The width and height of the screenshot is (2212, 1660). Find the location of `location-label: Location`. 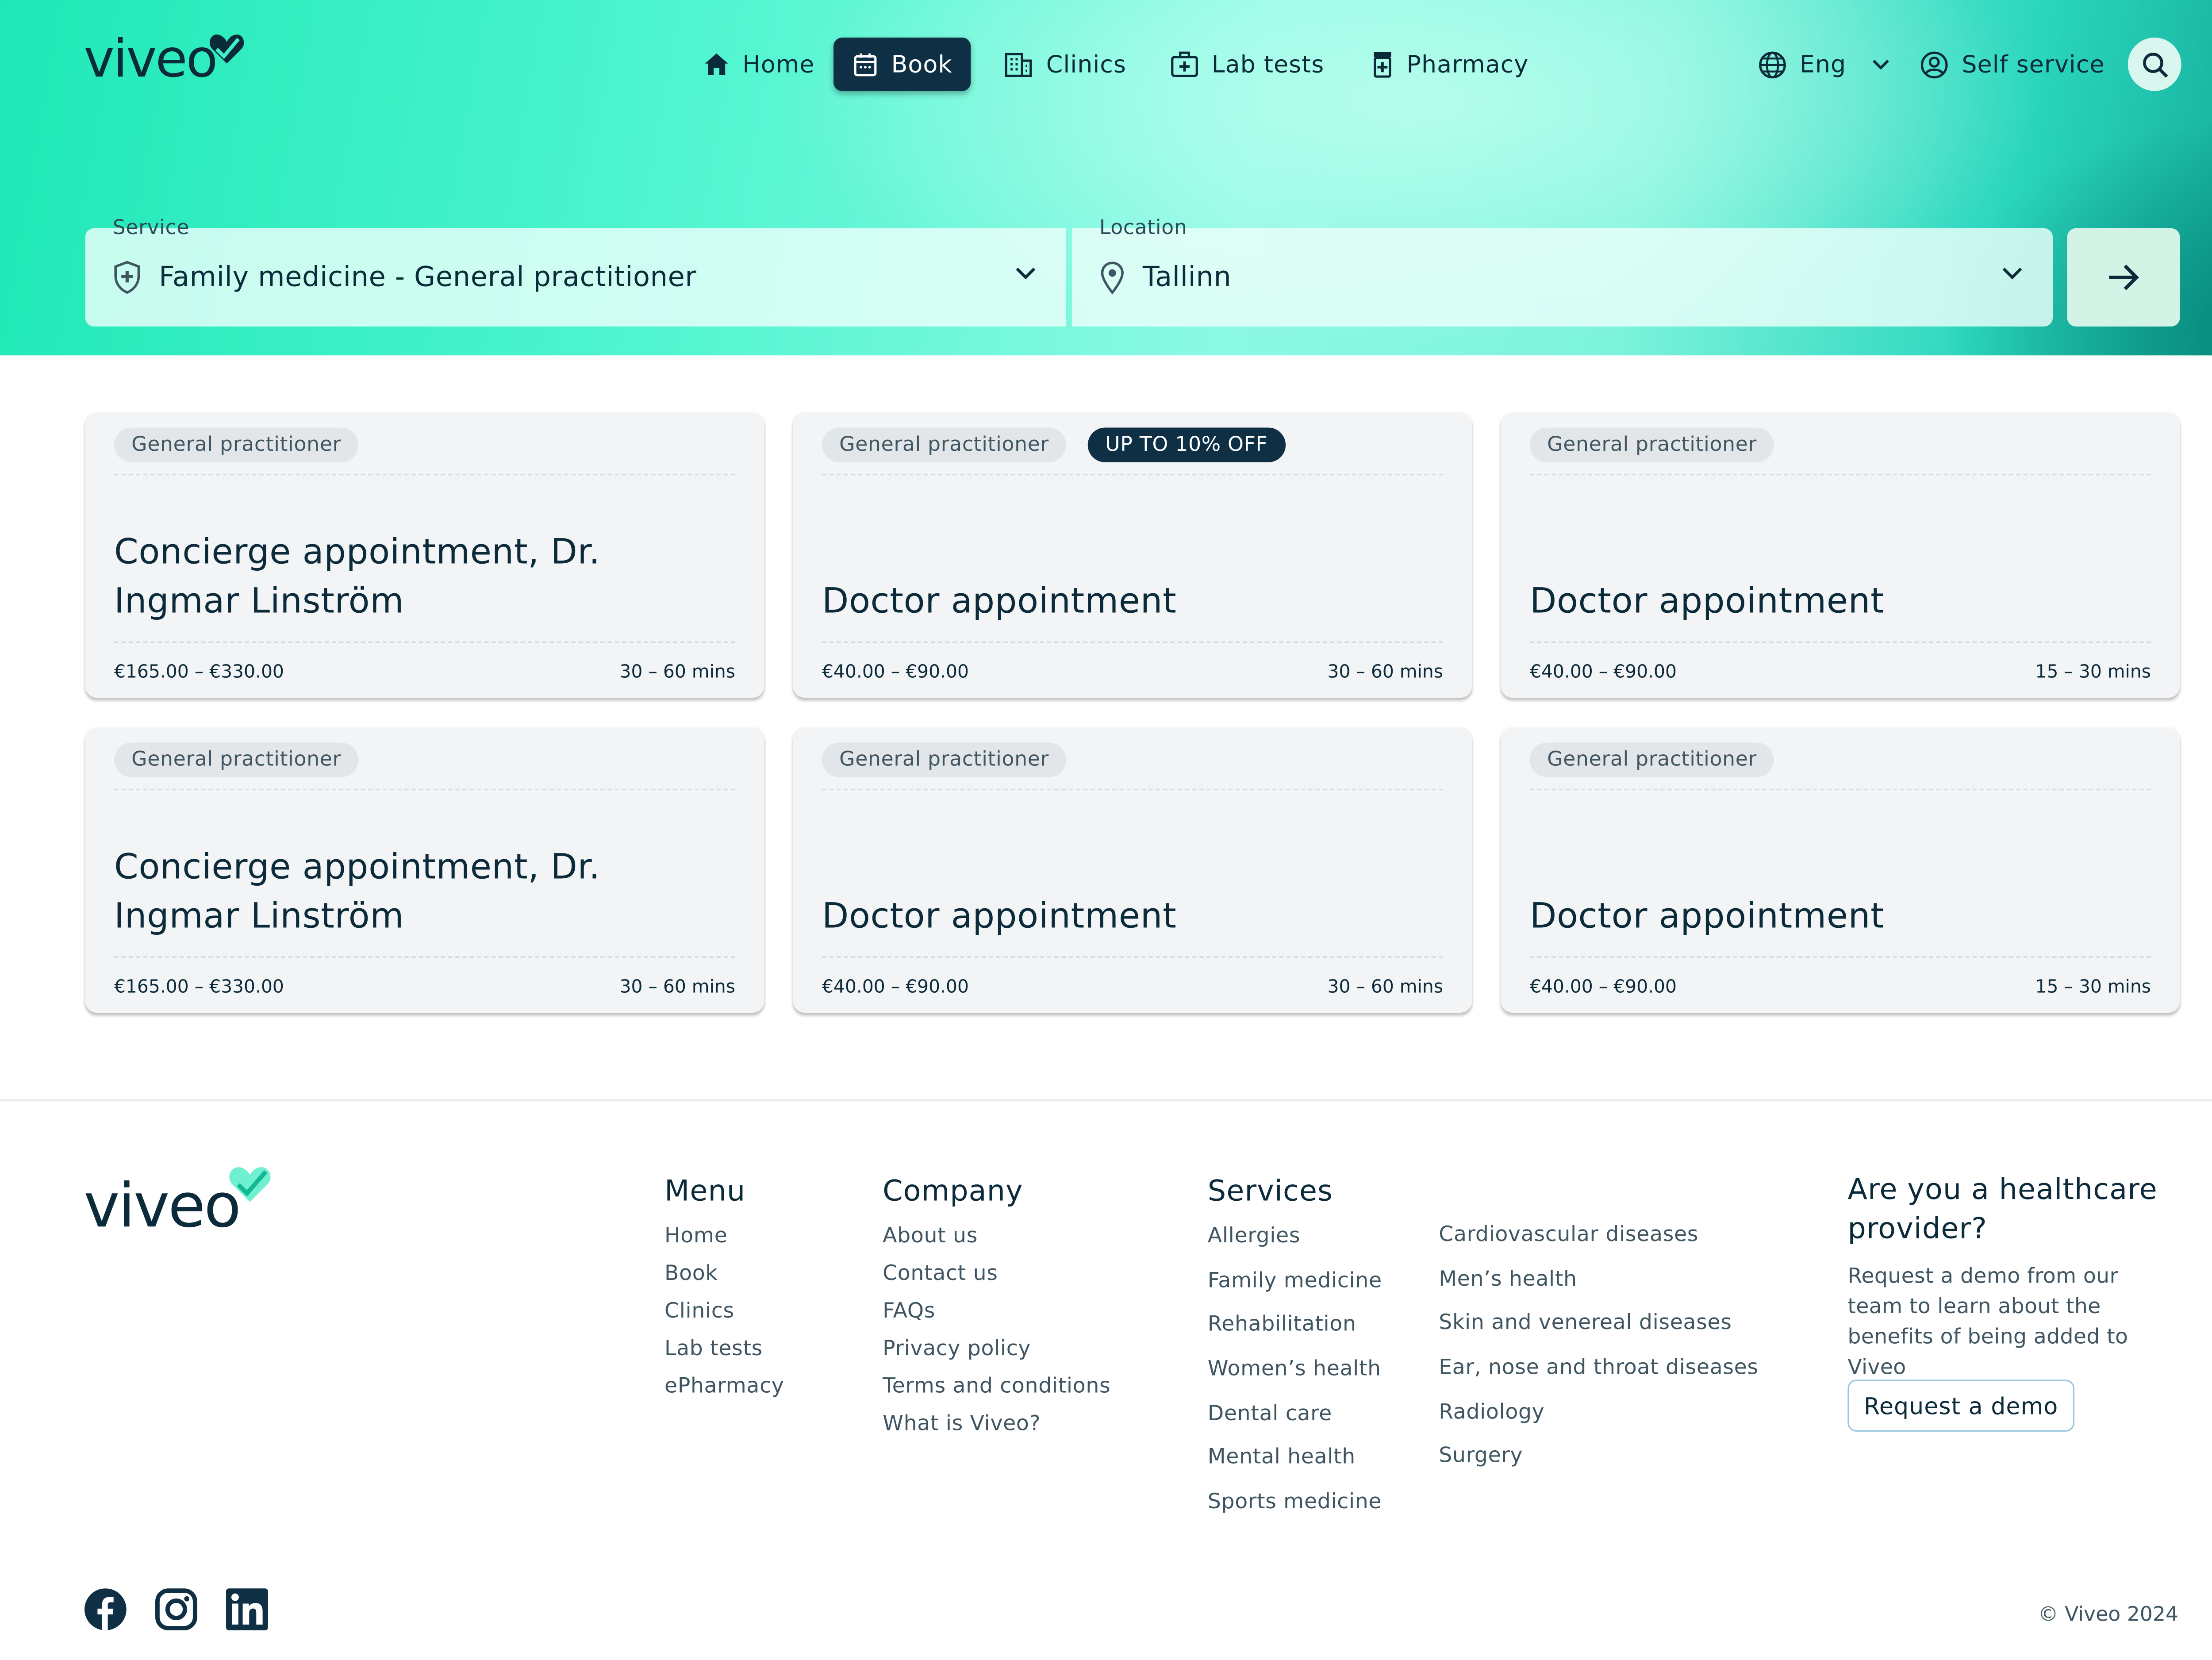

location-label: Location is located at coordinates (1143, 228).